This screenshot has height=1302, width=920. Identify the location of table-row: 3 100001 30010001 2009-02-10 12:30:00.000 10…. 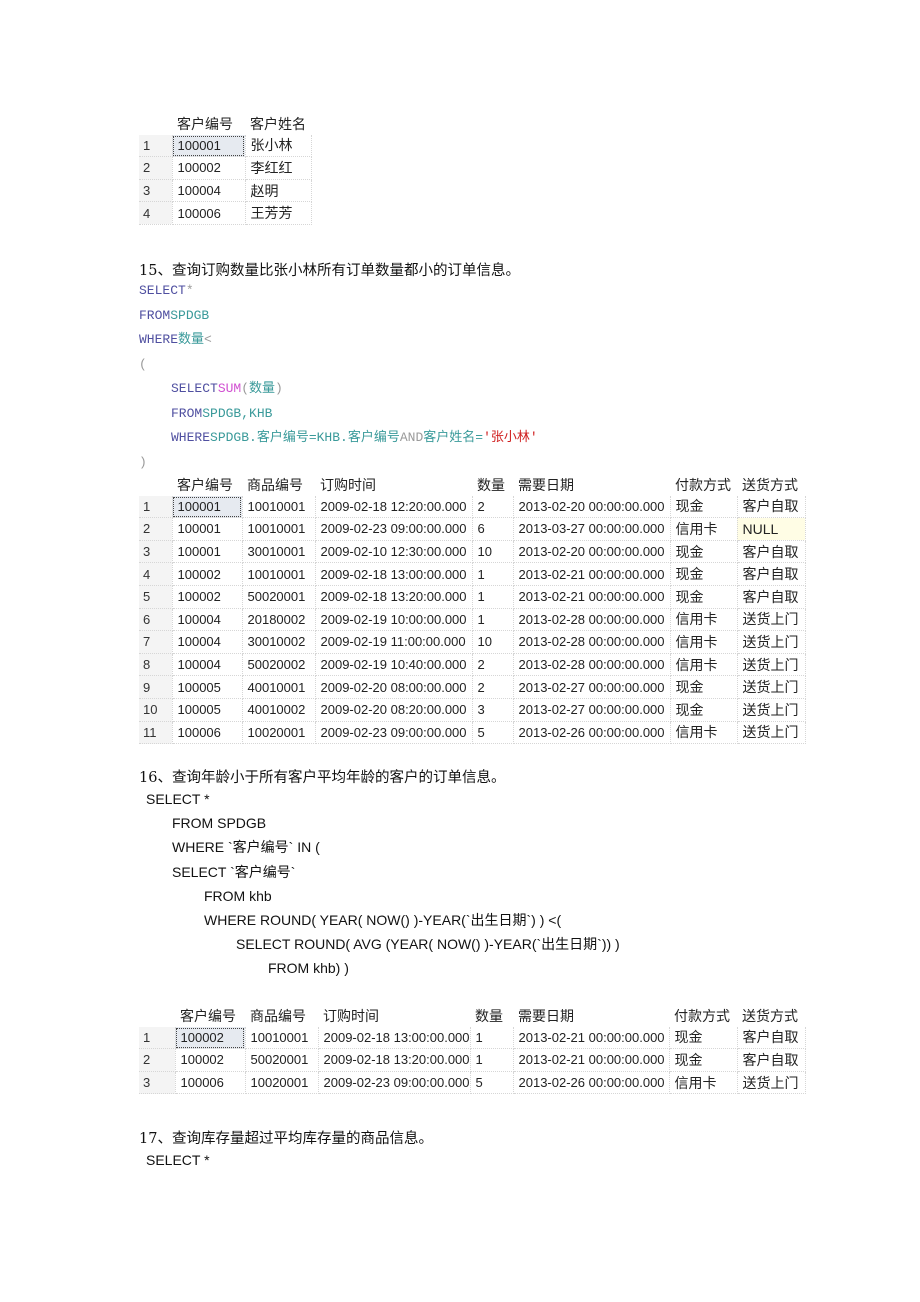
(472, 552).